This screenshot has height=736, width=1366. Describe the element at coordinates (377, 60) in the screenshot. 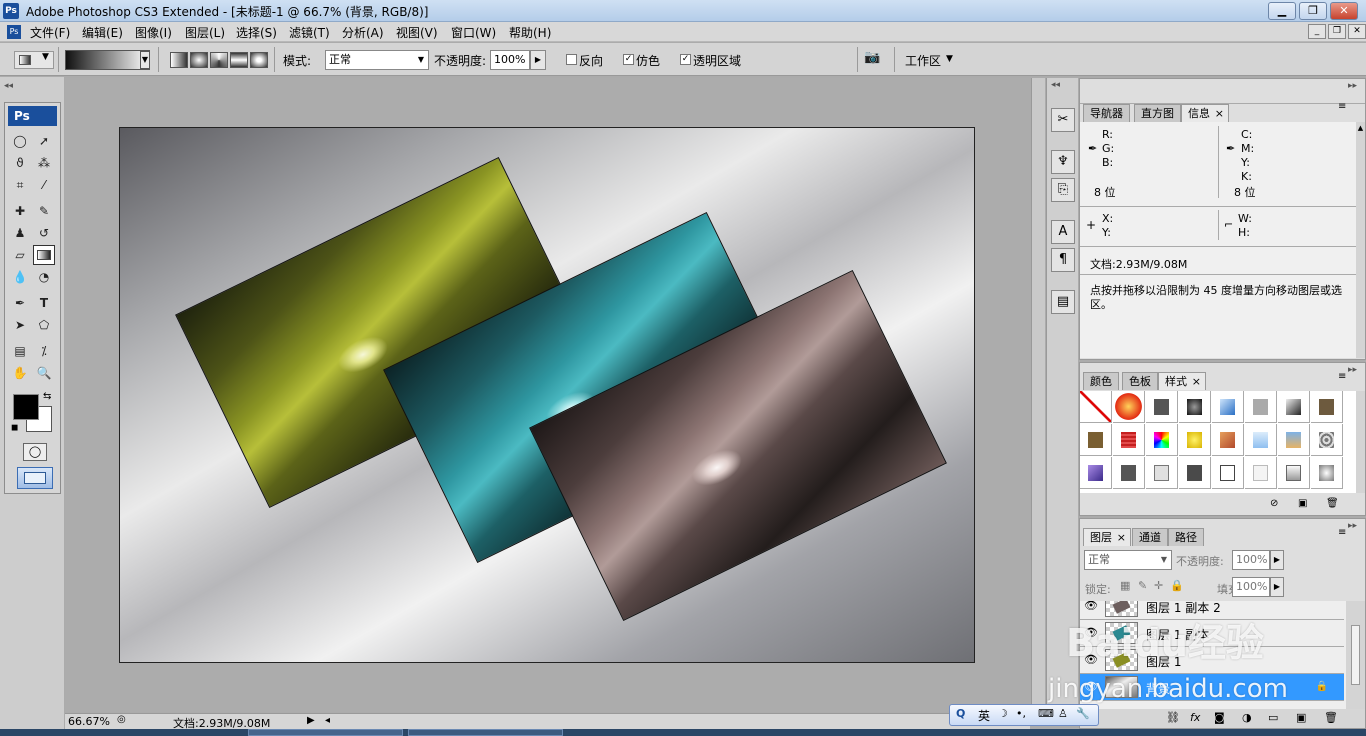

I see `mode-select: 正常 ▼` at that location.